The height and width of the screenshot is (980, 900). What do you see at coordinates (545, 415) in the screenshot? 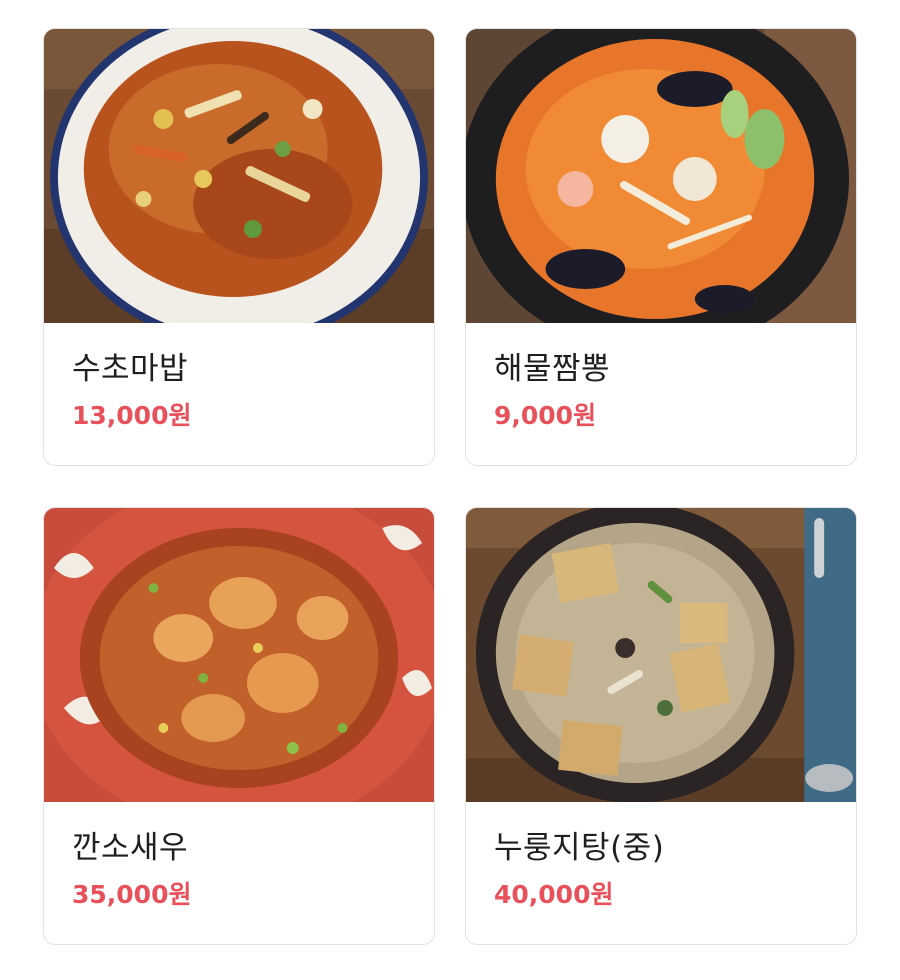
I see `menu-item-price: 9,000원` at bounding box center [545, 415].